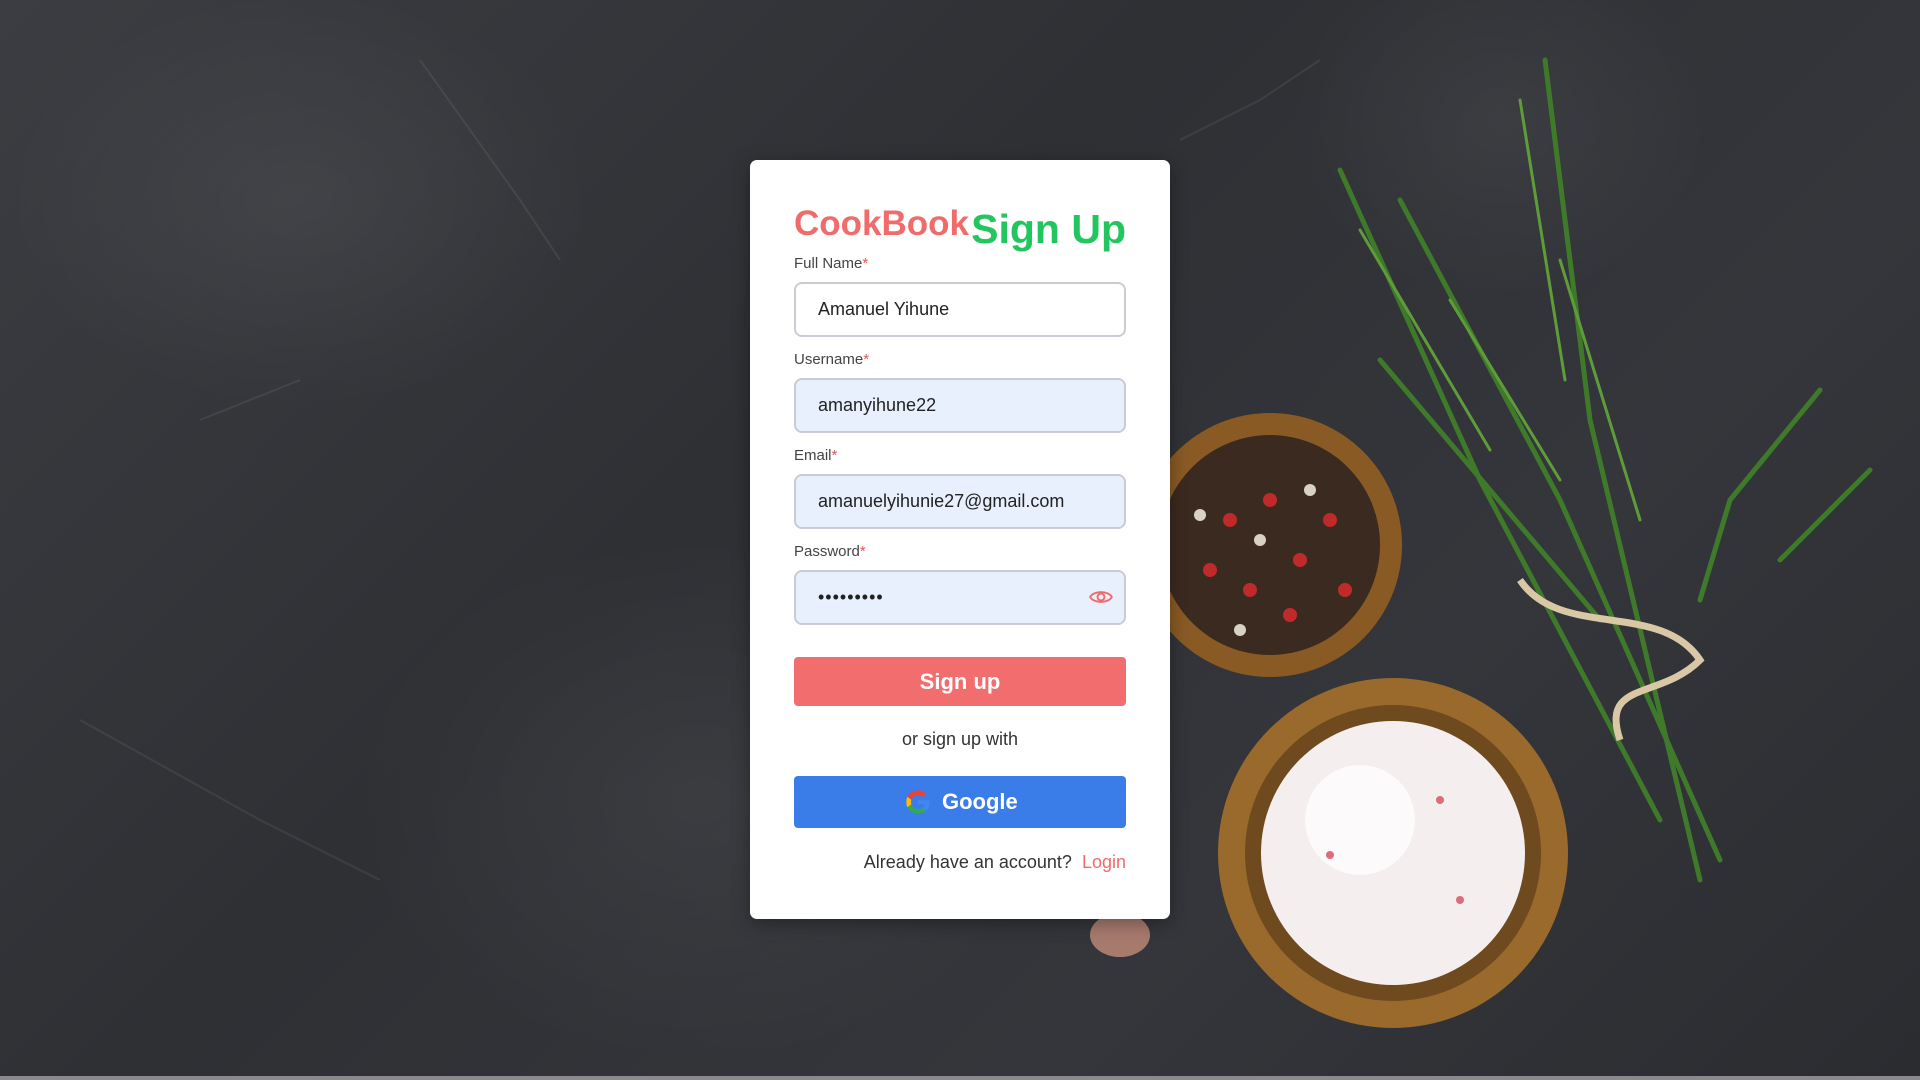 The width and height of the screenshot is (1920, 1080). I want to click on email-label-text: Email, so click(813, 455).